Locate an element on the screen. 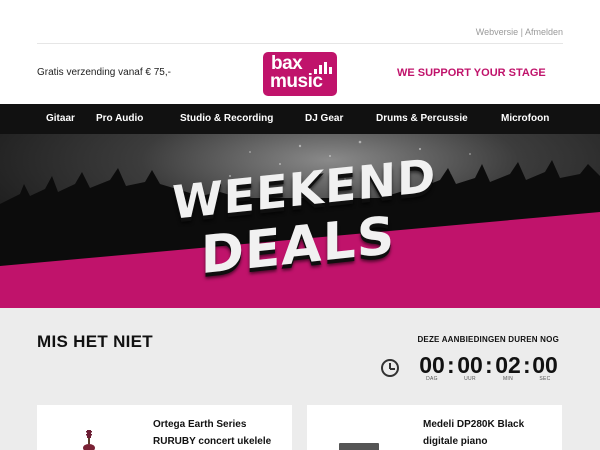 This screenshot has width=600, height=450. countdown-minutes: 02 is located at coordinates (508, 365).